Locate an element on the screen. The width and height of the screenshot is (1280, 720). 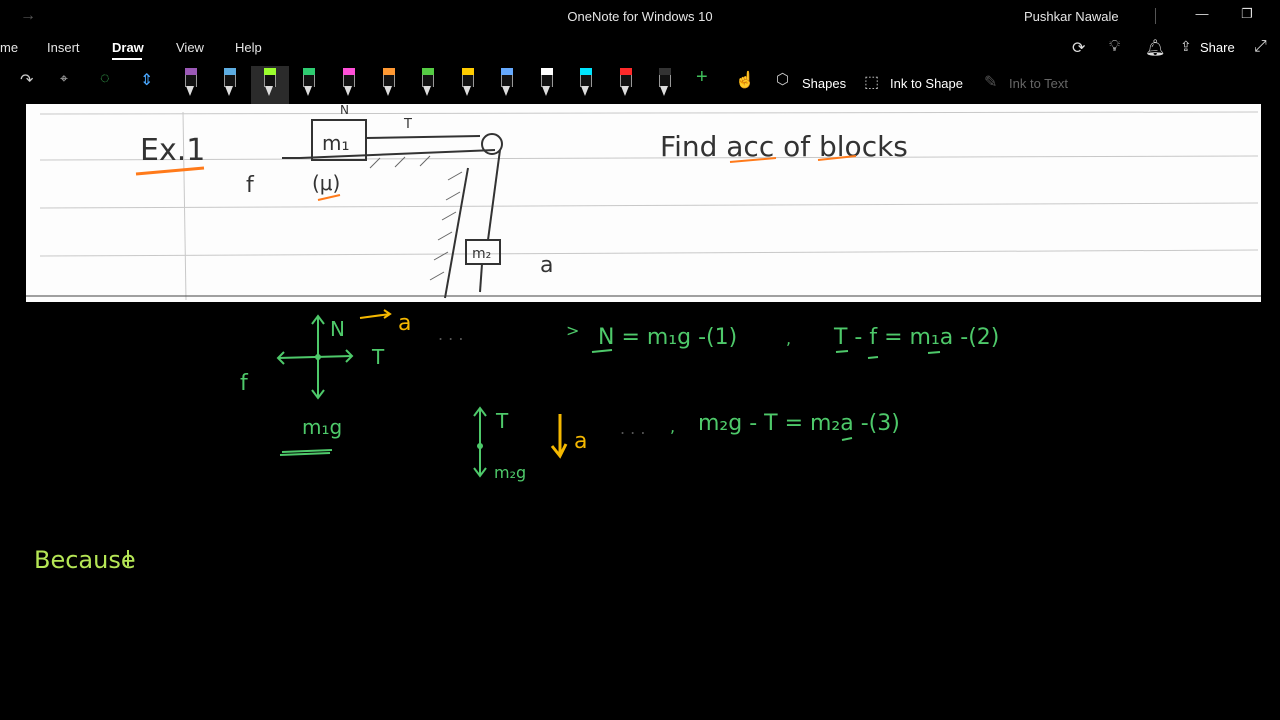
paper-friction-label: f is located at coordinates (250, 185).